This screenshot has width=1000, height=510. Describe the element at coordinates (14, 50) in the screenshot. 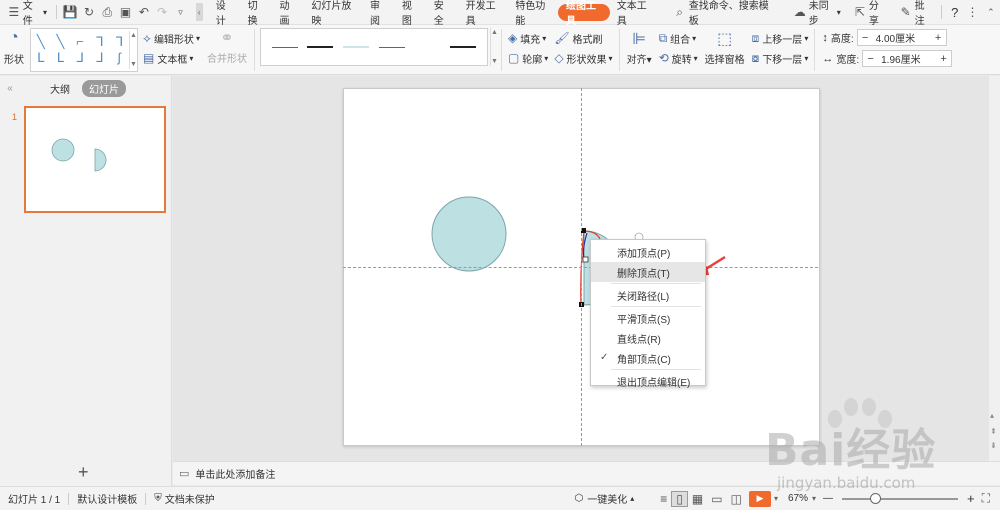

I see `shape-button: ◔ 形状` at that location.